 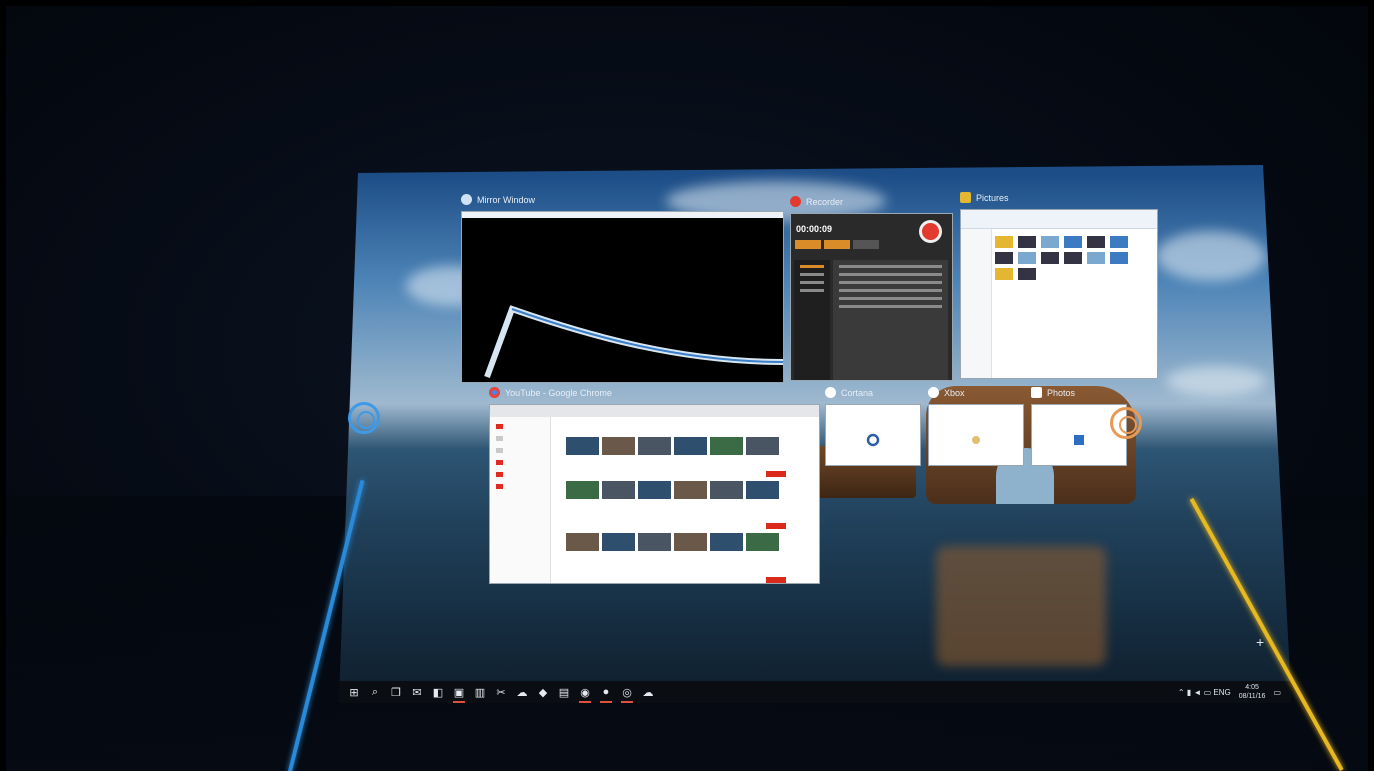 I want to click on task-view-icon: ❐, so click(x=396, y=692).